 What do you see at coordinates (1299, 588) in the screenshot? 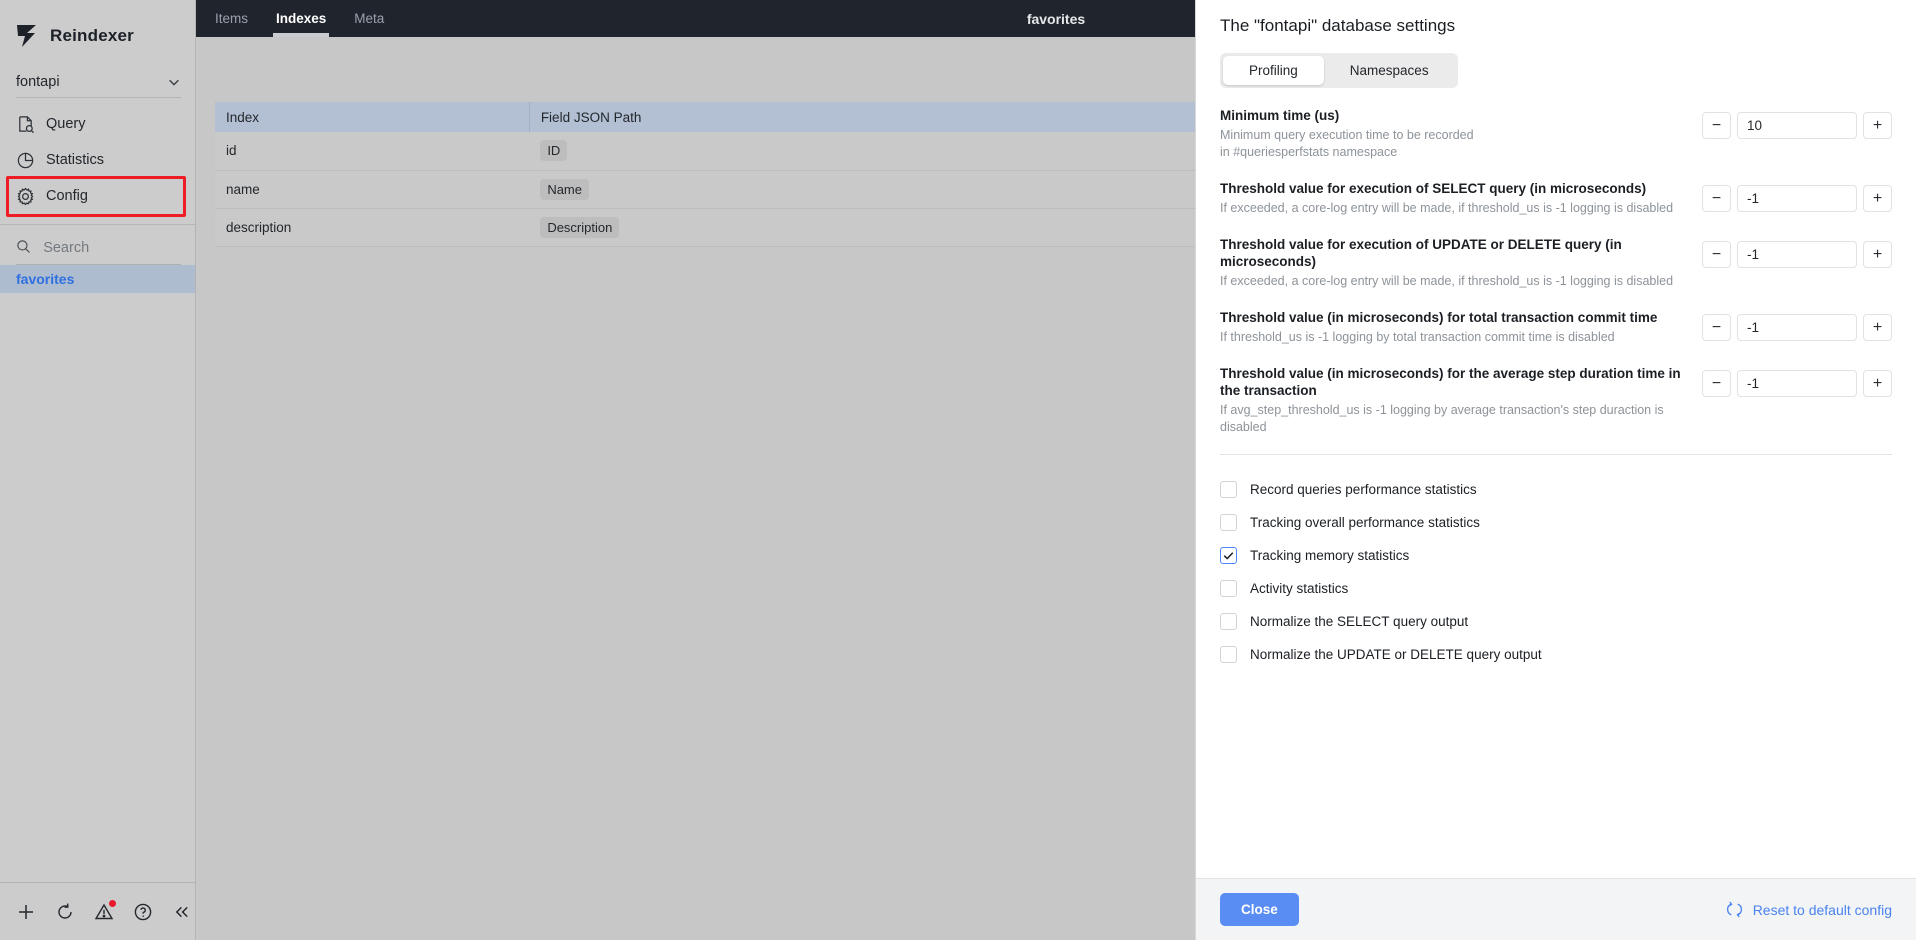
I see `checkbox-label: Activity statistics` at bounding box center [1299, 588].